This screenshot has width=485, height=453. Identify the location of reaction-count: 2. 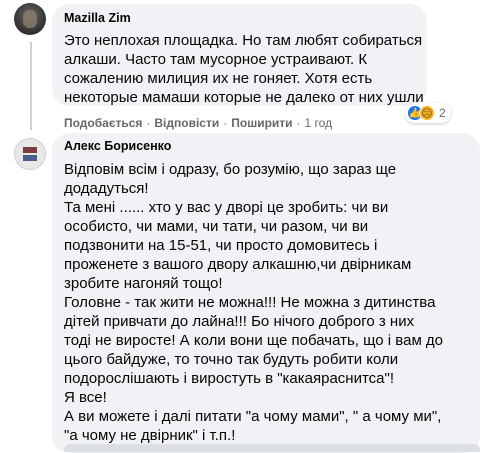
(442, 113).